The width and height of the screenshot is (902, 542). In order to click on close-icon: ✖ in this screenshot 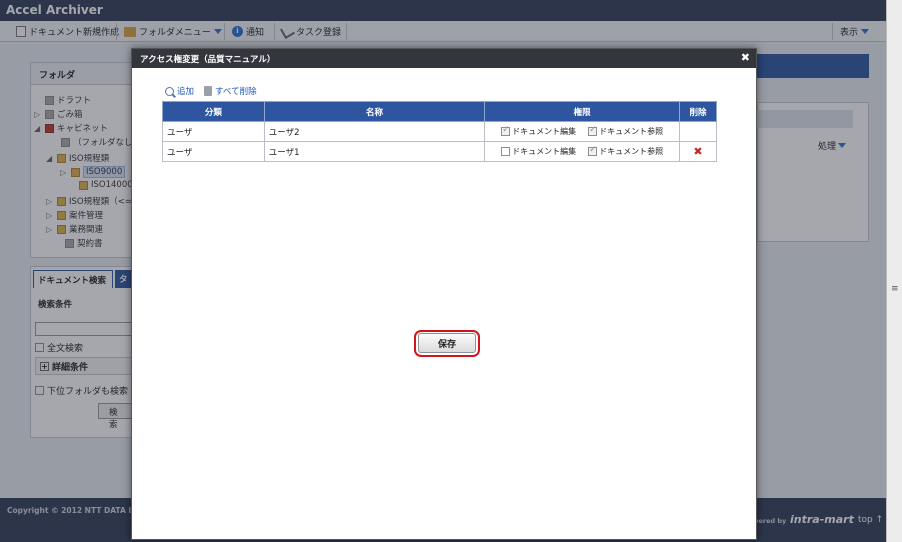, I will do `click(745, 57)`.